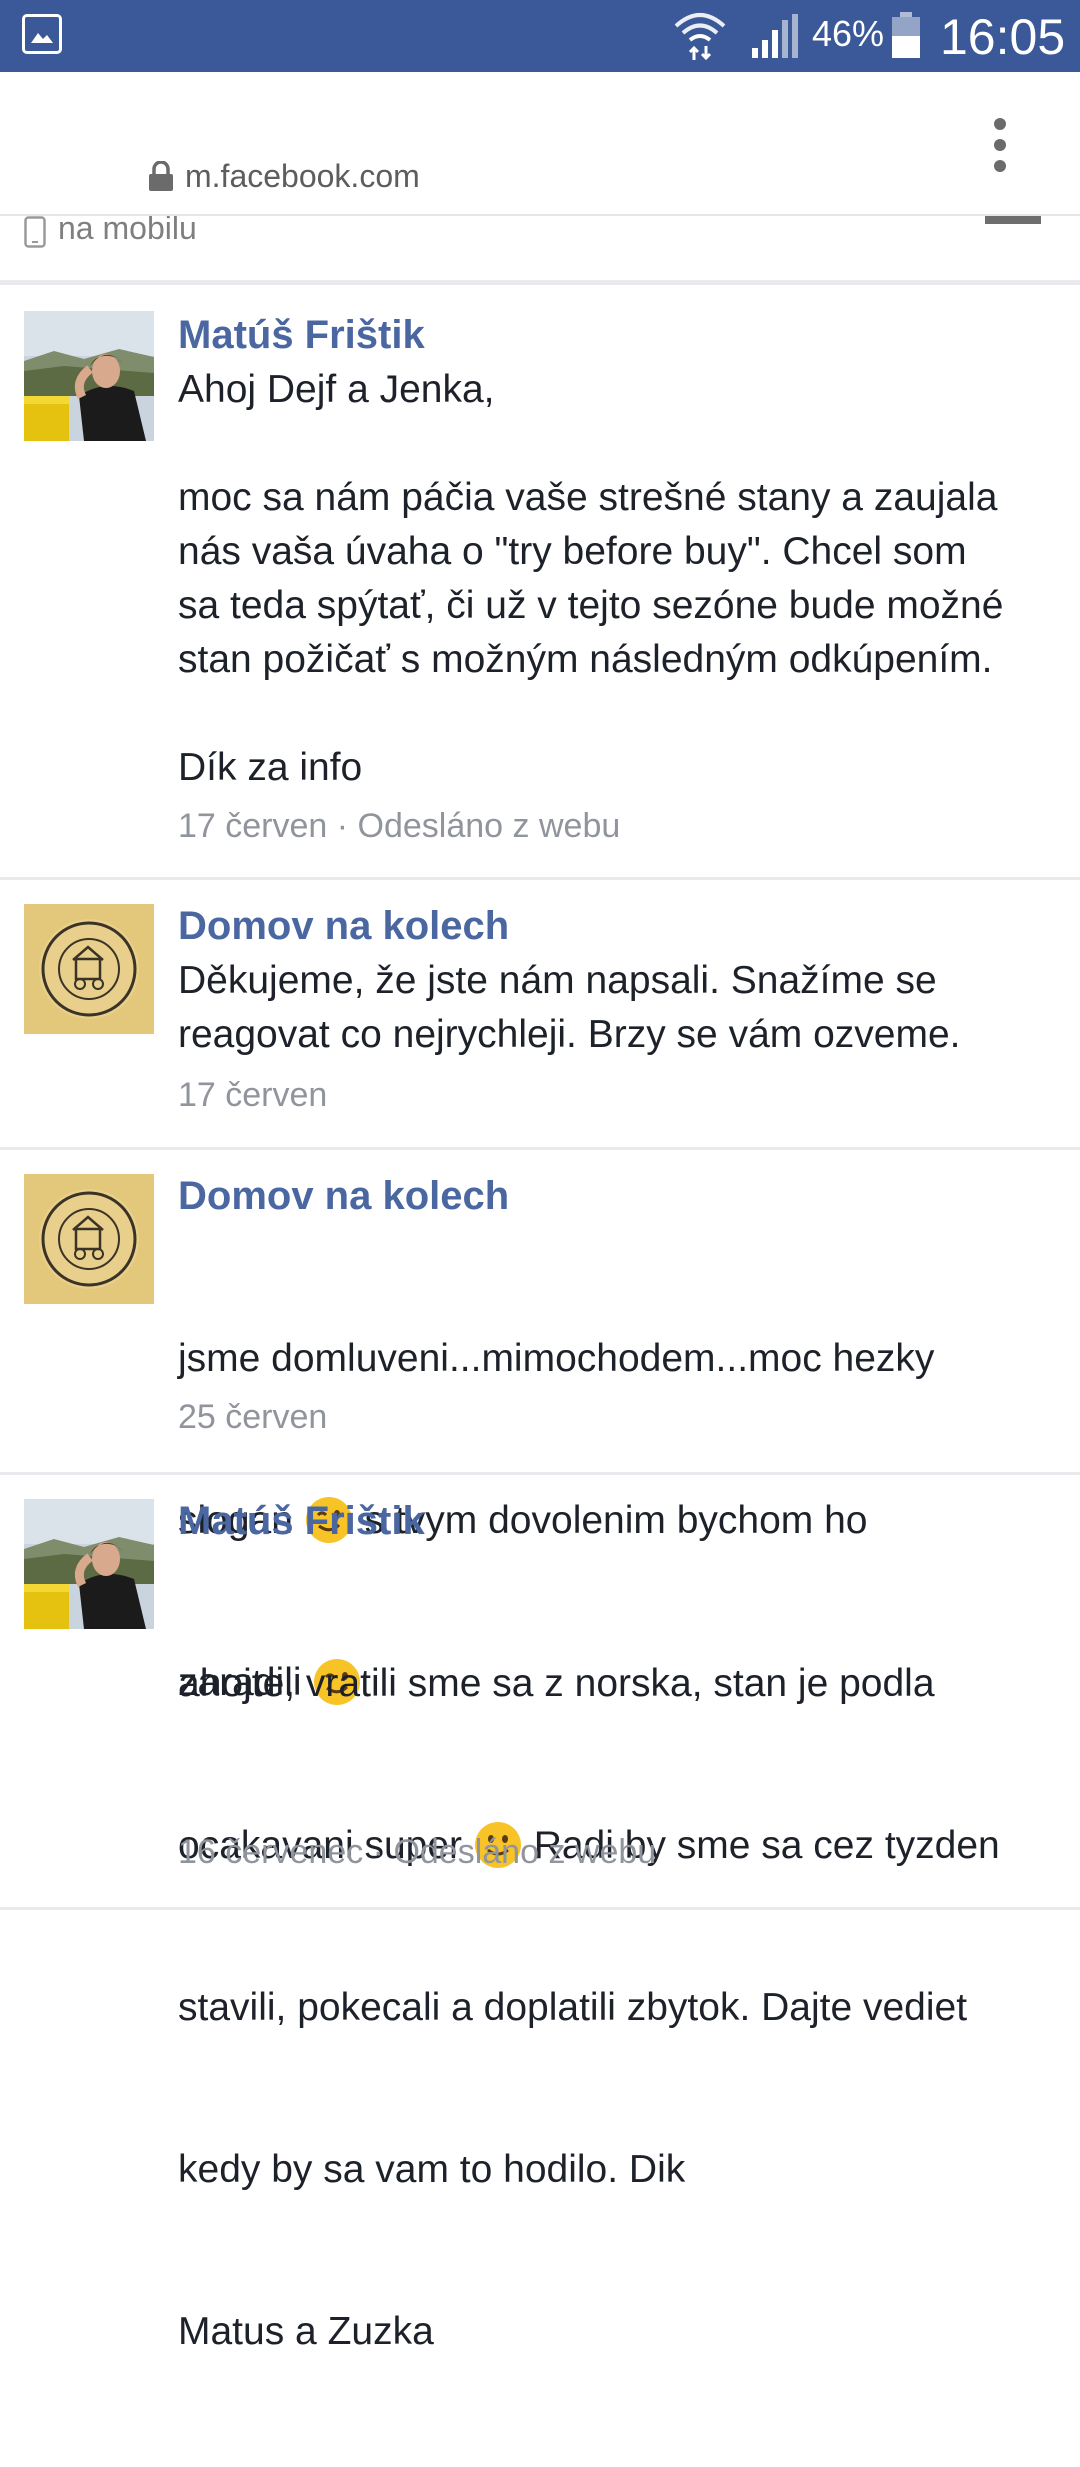 The image size is (1080, 2467). What do you see at coordinates (540, 144) in the screenshot?
I see `browser-address-bar: m.facebook.com` at bounding box center [540, 144].